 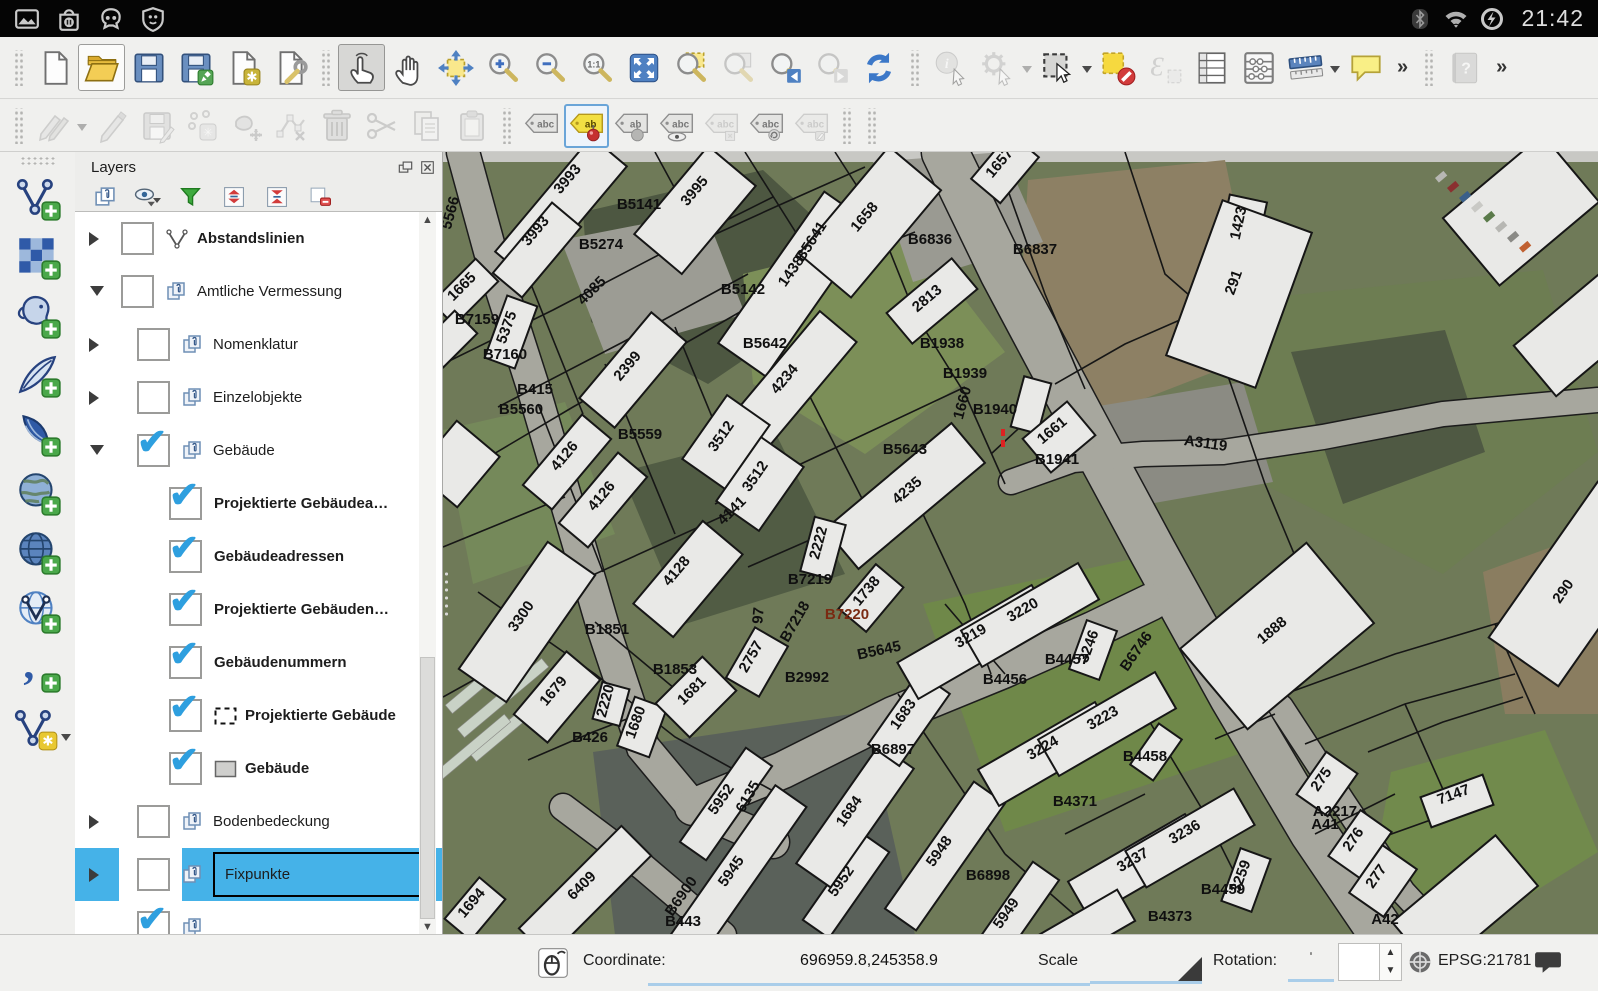 I want to click on collapse-all-button, so click(x=276, y=196).